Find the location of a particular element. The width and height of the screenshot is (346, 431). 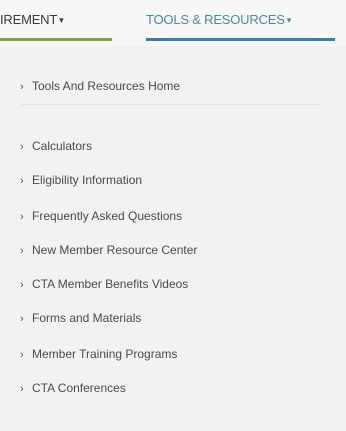

top-navigation-bar: IREMENT ▾ TOOLS & RESOURCES ▾ is located at coordinates (173, 23).